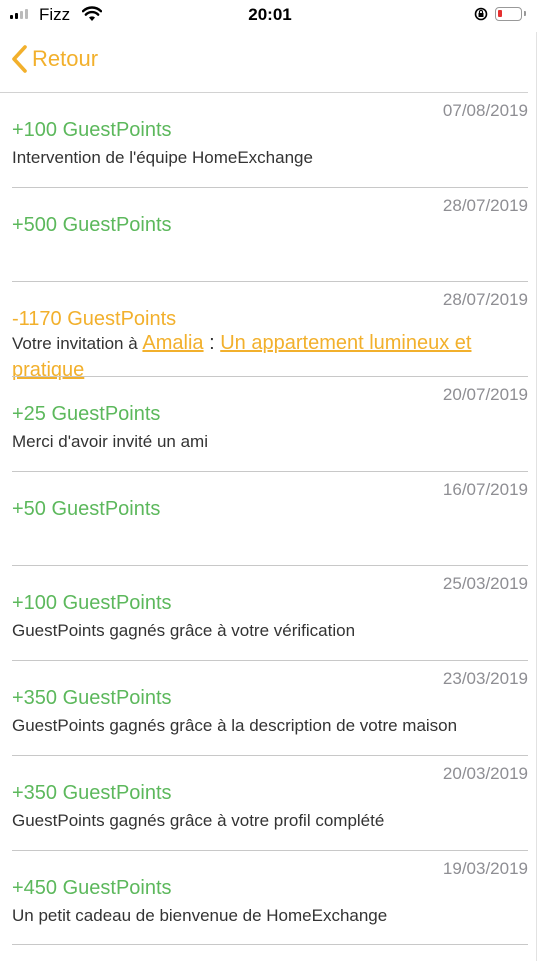 The width and height of the screenshot is (540, 961). What do you see at coordinates (92, 887) in the screenshot?
I see `transaction-points: +450 GuestPoints` at bounding box center [92, 887].